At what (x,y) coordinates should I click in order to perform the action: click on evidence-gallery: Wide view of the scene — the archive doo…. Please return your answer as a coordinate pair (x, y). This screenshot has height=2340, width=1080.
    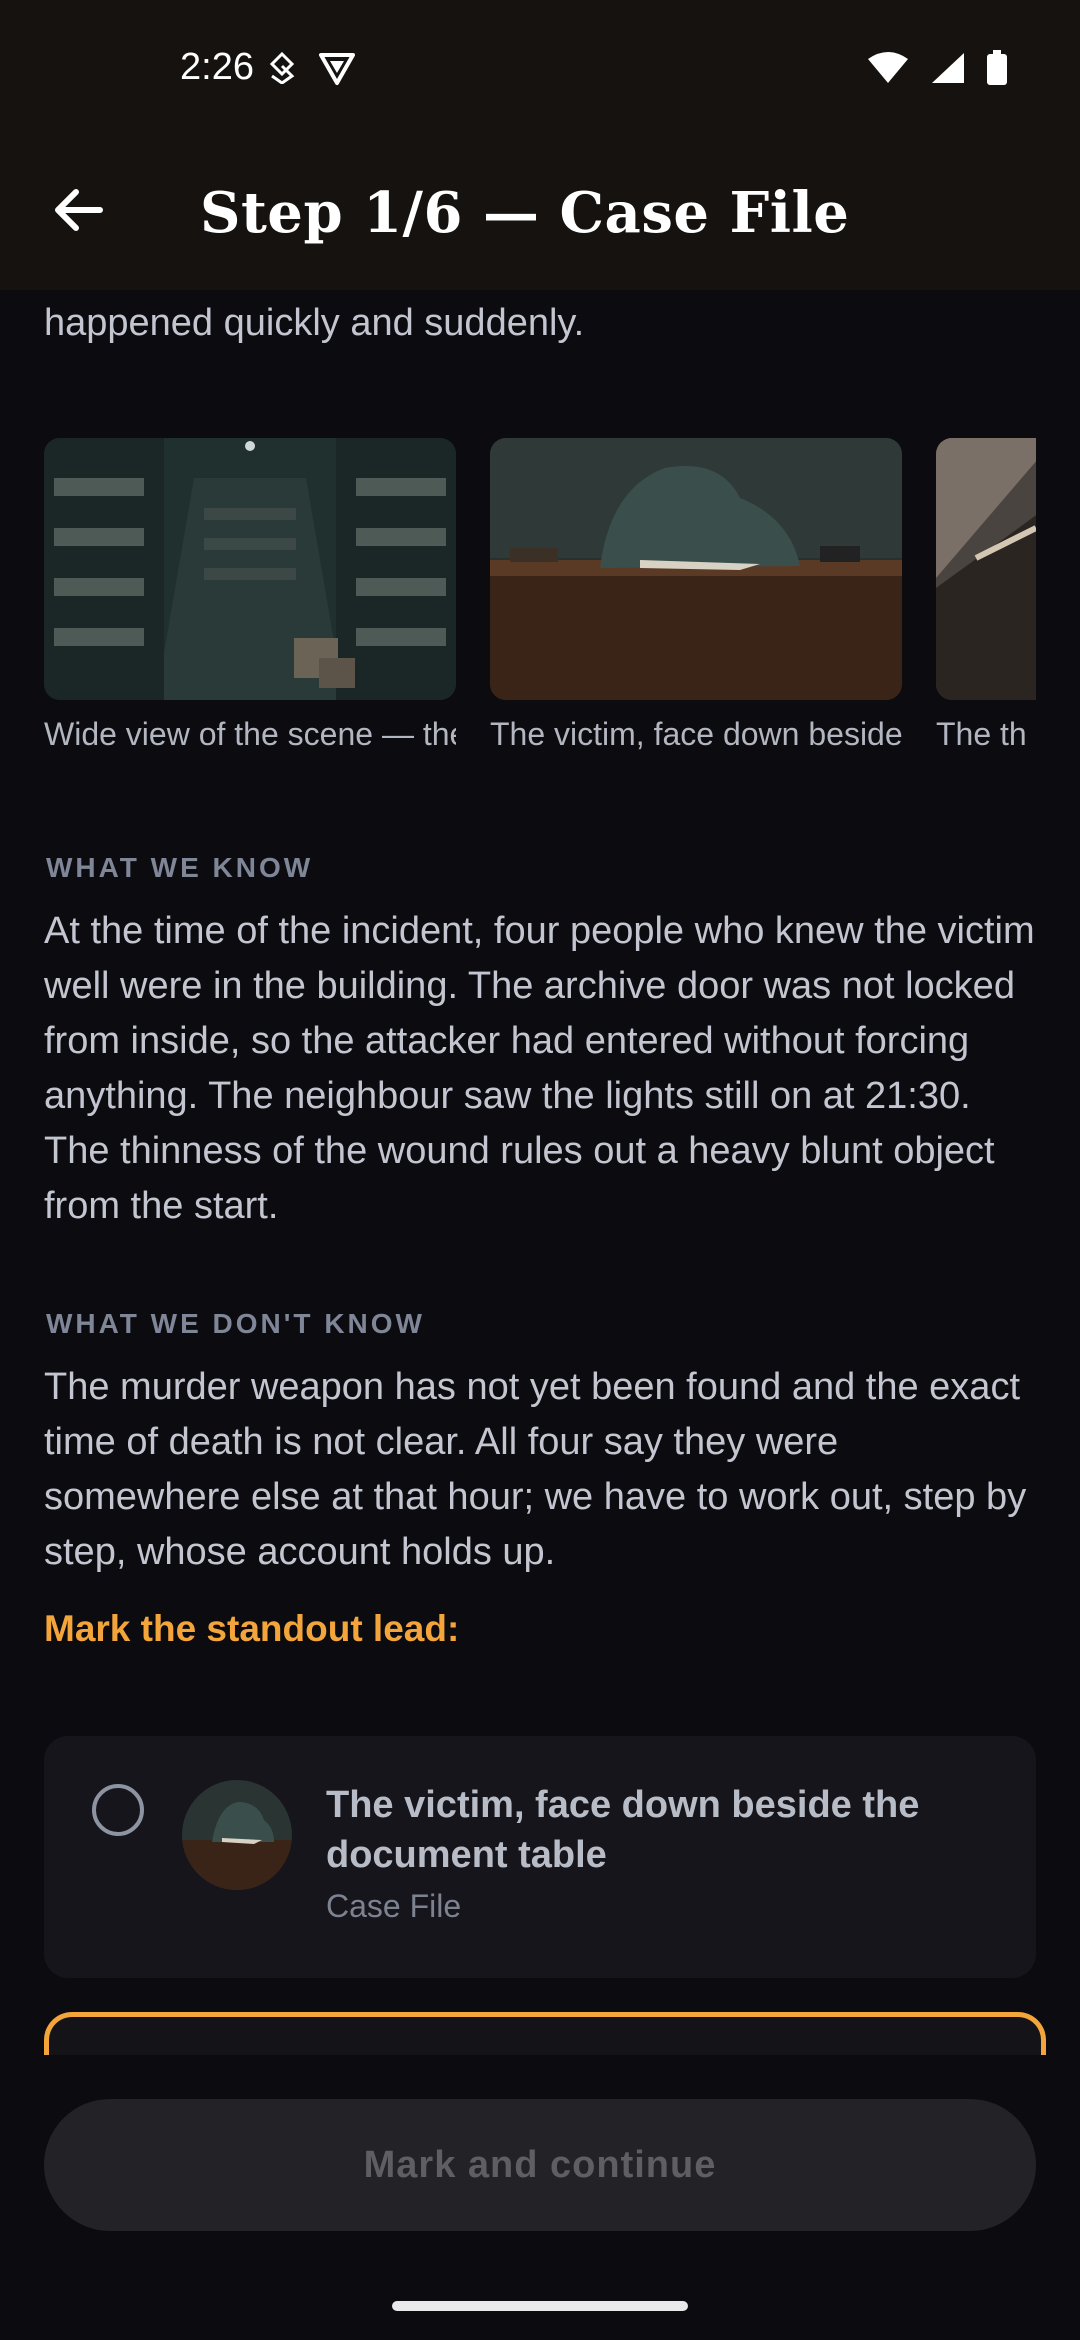
    Looking at the image, I should click on (540, 618).